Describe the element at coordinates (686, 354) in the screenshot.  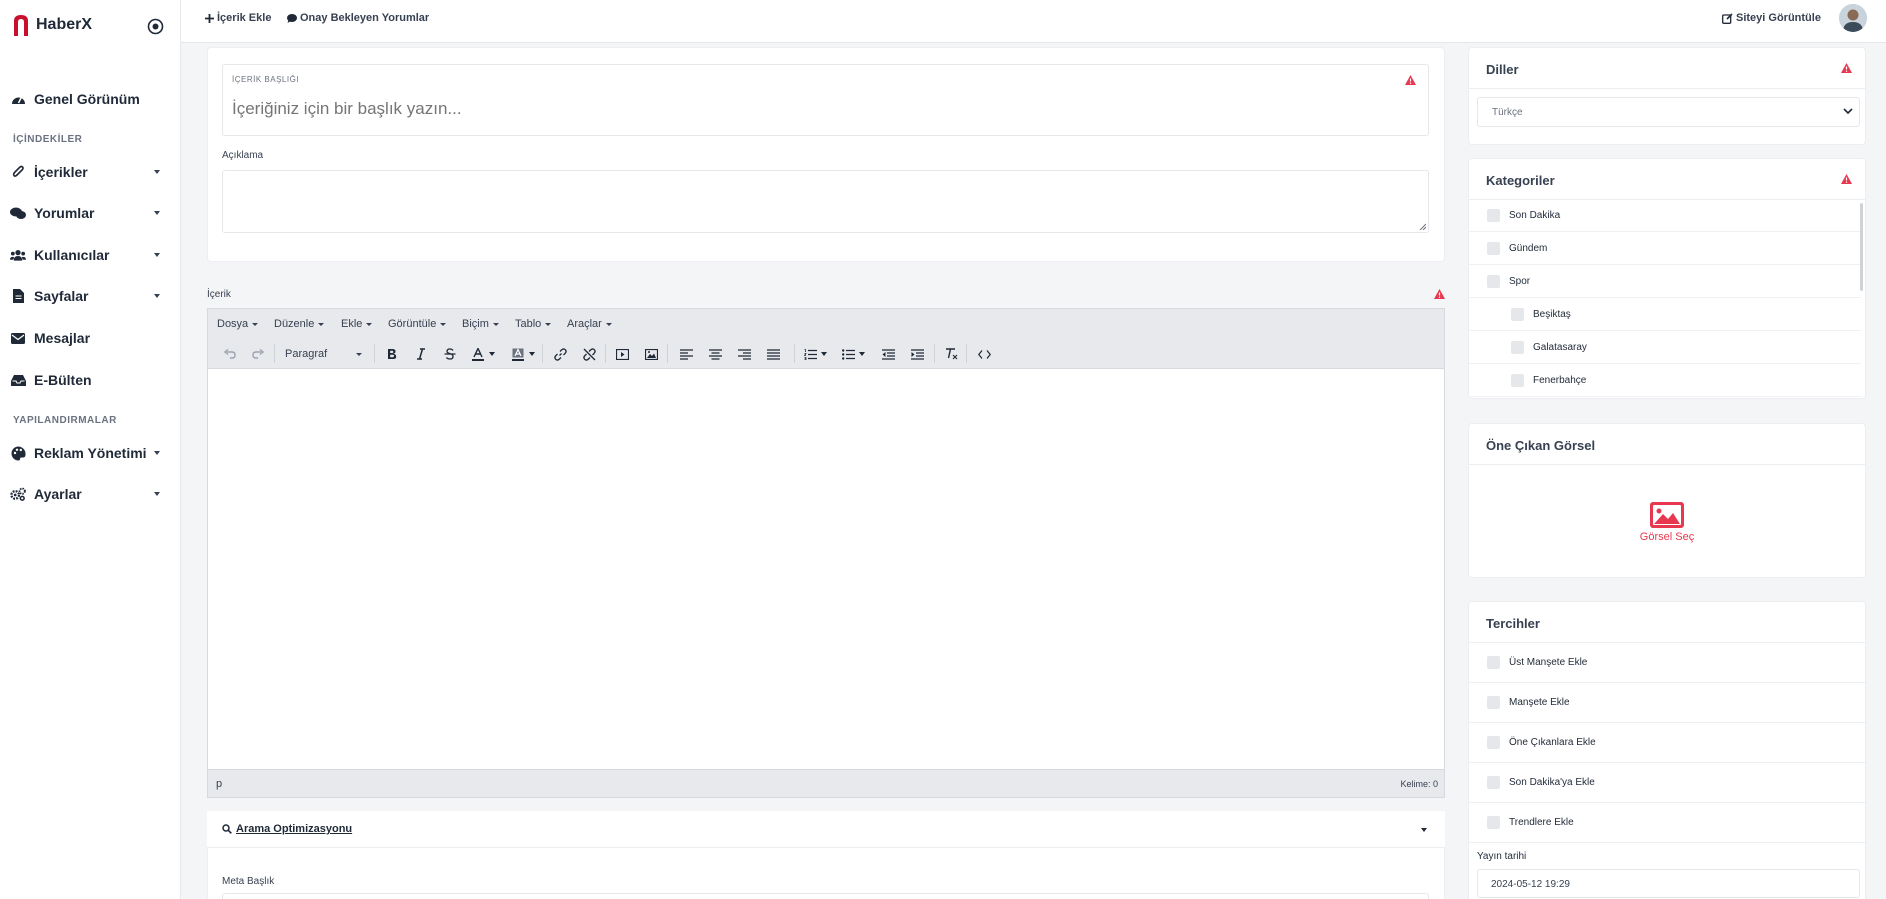
I see `align-left-icon` at that location.